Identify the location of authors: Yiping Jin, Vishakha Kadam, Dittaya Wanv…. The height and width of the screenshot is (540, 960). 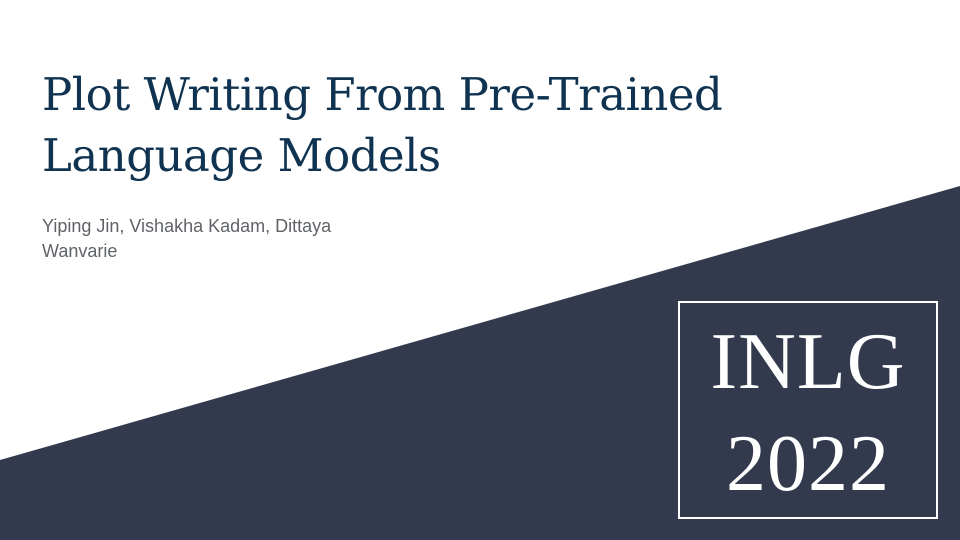
(232, 239).